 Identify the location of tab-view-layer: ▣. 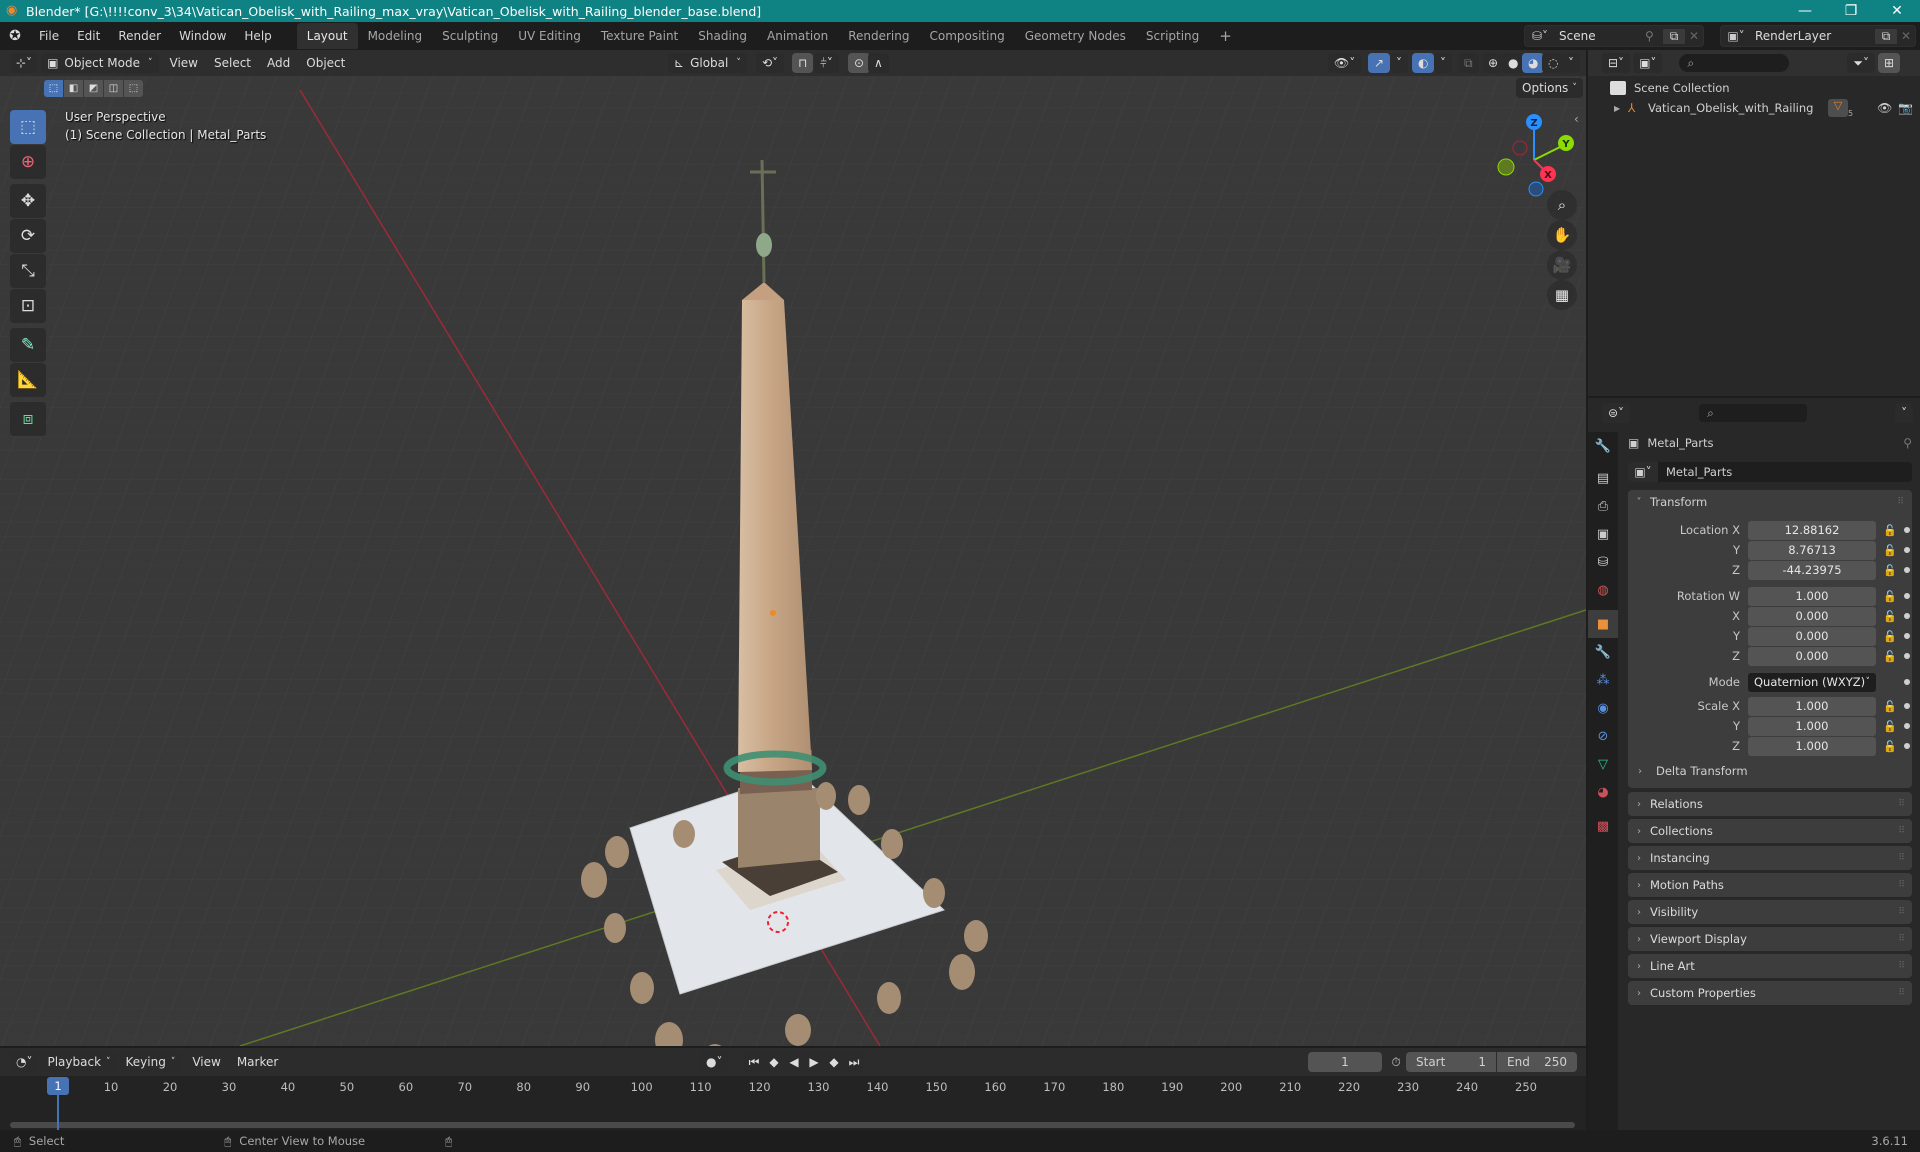
(1603, 534).